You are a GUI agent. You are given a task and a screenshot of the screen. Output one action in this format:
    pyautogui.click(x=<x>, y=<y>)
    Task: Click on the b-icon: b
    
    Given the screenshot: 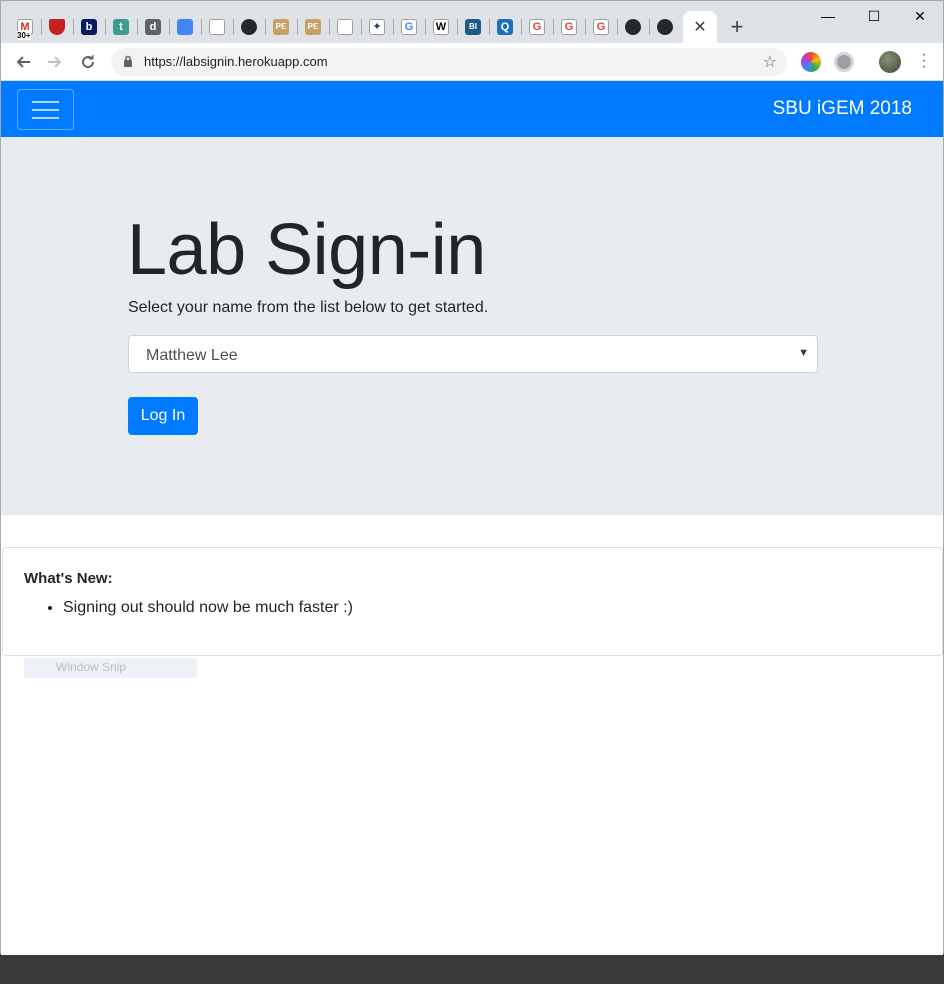 What is the action you would take?
    pyautogui.click(x=89, y=27)
    